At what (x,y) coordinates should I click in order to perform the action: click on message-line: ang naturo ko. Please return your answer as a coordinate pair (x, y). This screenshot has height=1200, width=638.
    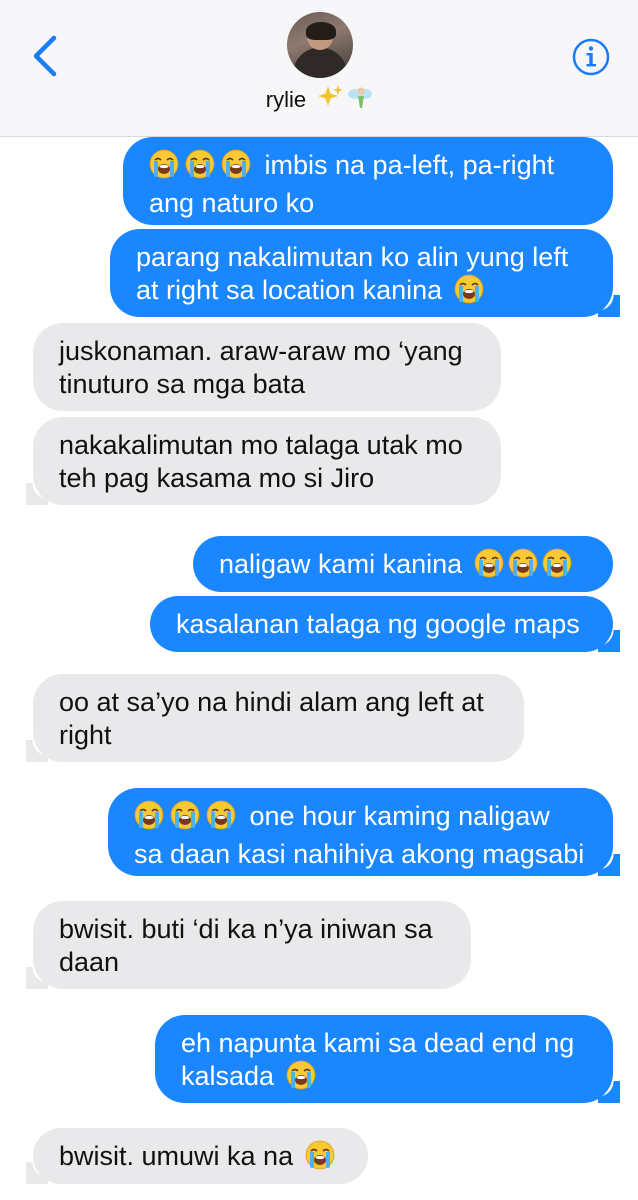
    Looking at the image, I should click on (368, 203).